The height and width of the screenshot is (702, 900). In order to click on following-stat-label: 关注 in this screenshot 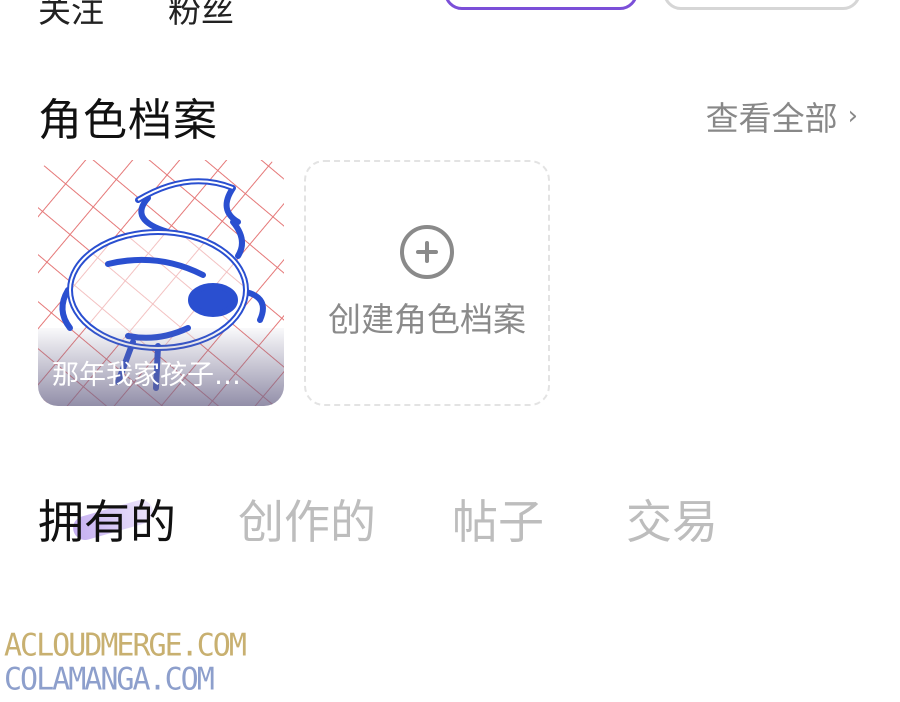, I will do `click(71, 16)`.